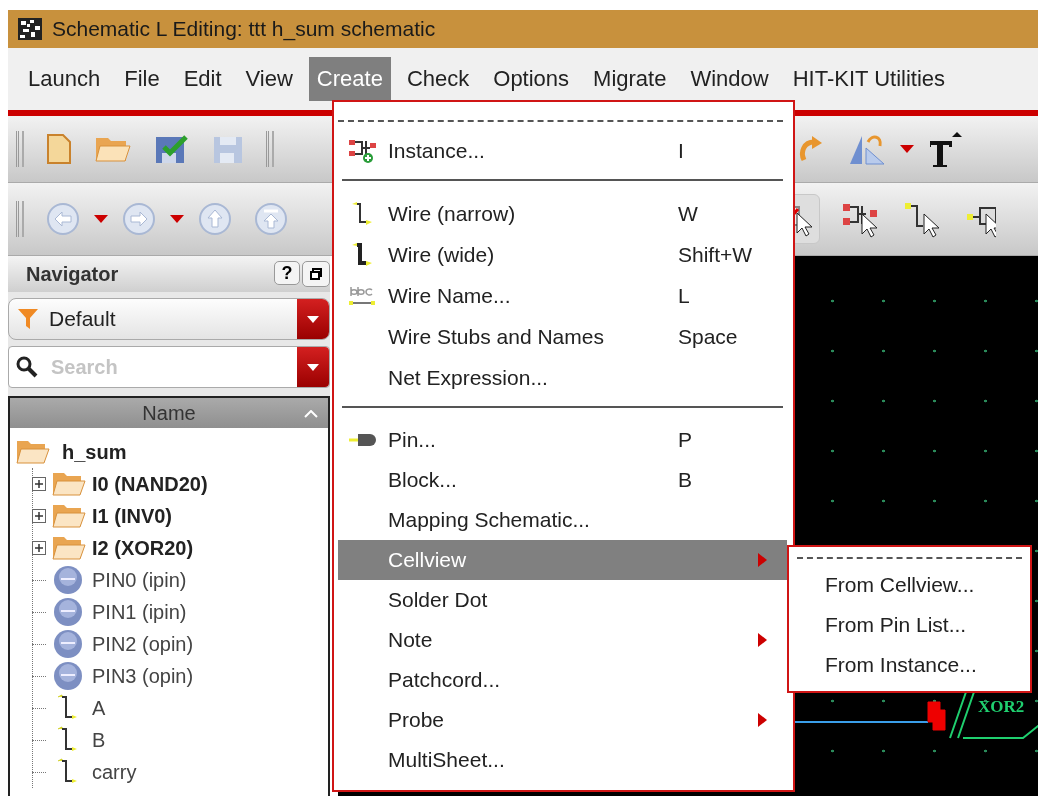 This screenshot has height=796, width=1038. Describe the element at coordinates (94, 452) in the screenshot. I see `tree-item: h_sum` at that location.